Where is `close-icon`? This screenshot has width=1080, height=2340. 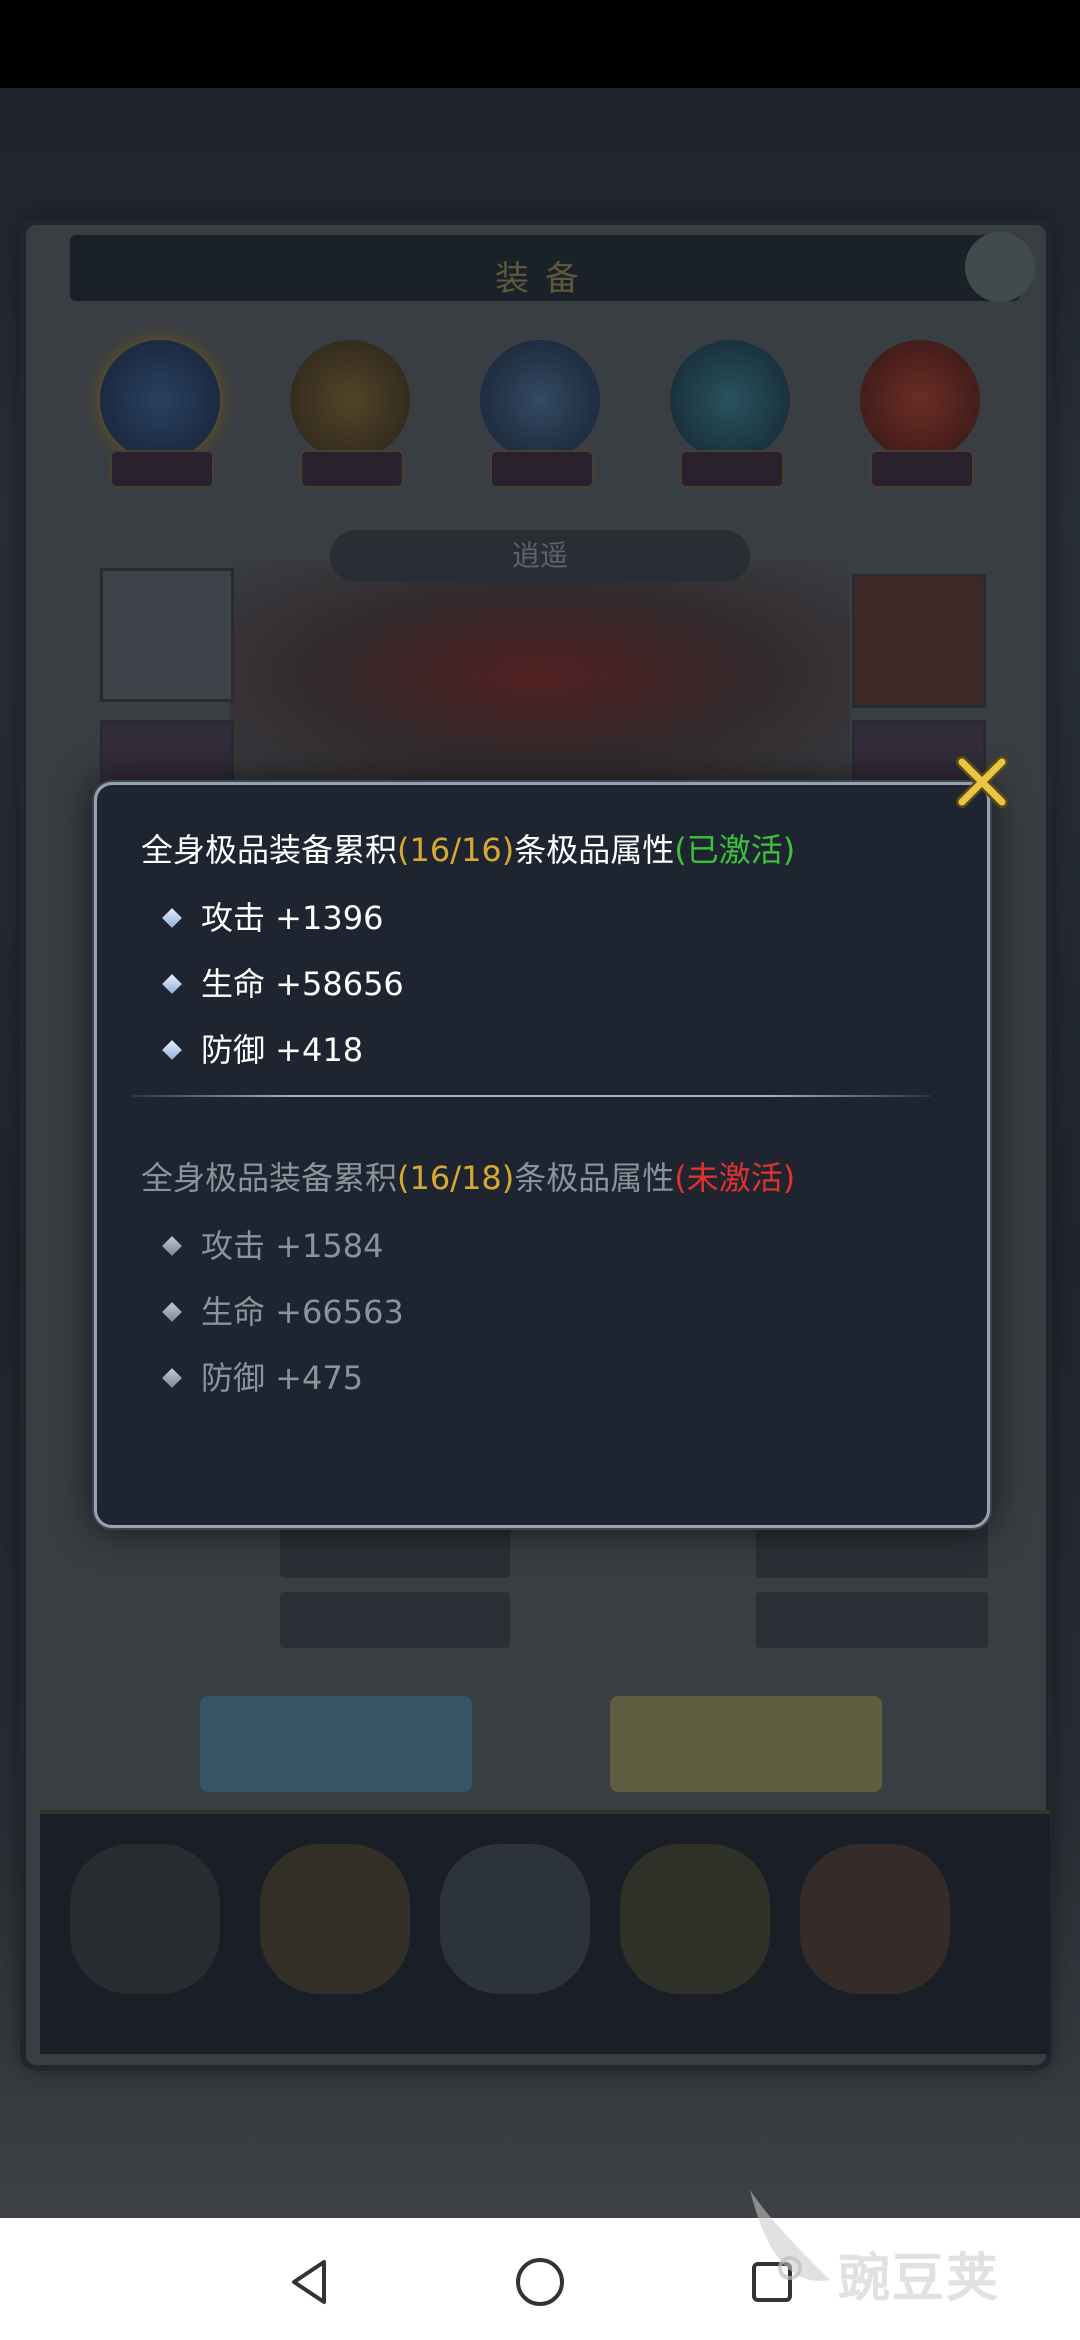 close-icon is located at coordinates (982, 782).